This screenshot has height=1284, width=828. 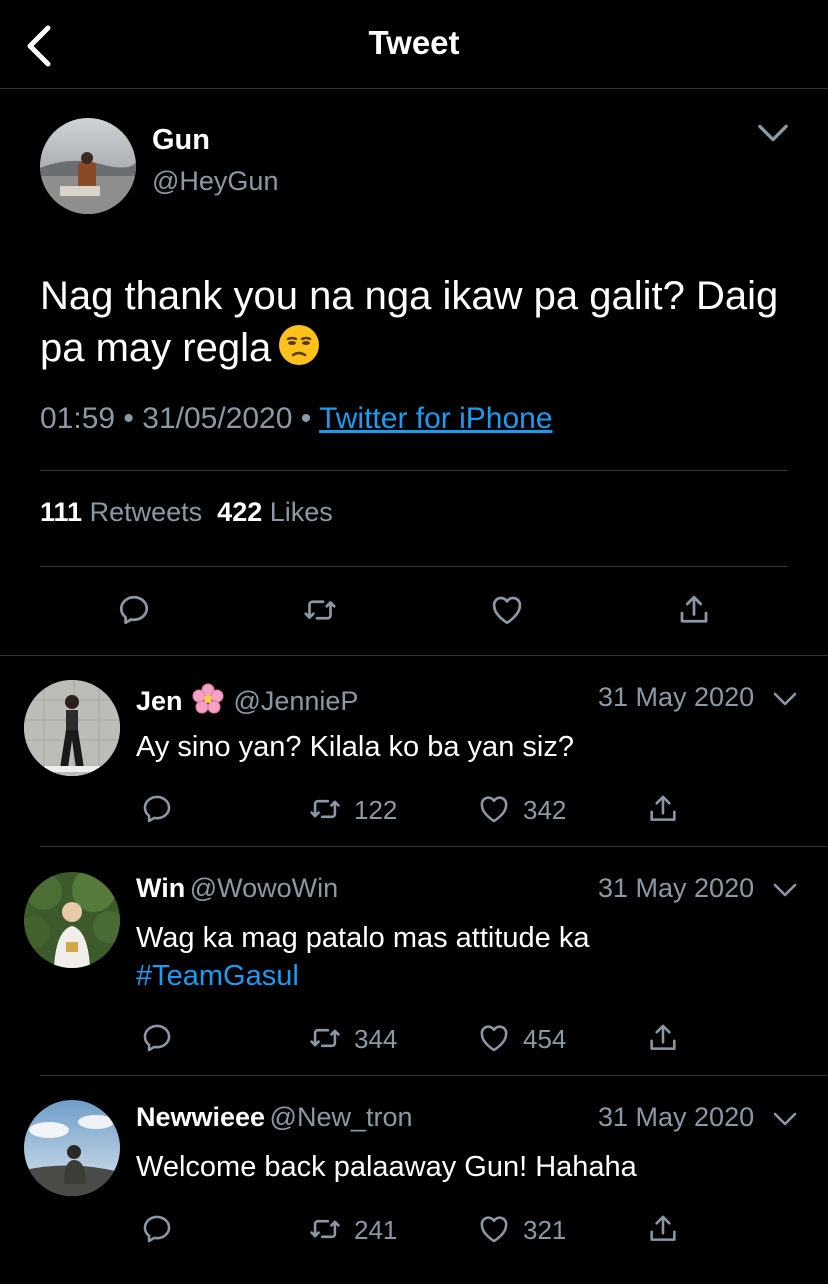 I want to click on like-count: 422, so click(x=239, y=512).